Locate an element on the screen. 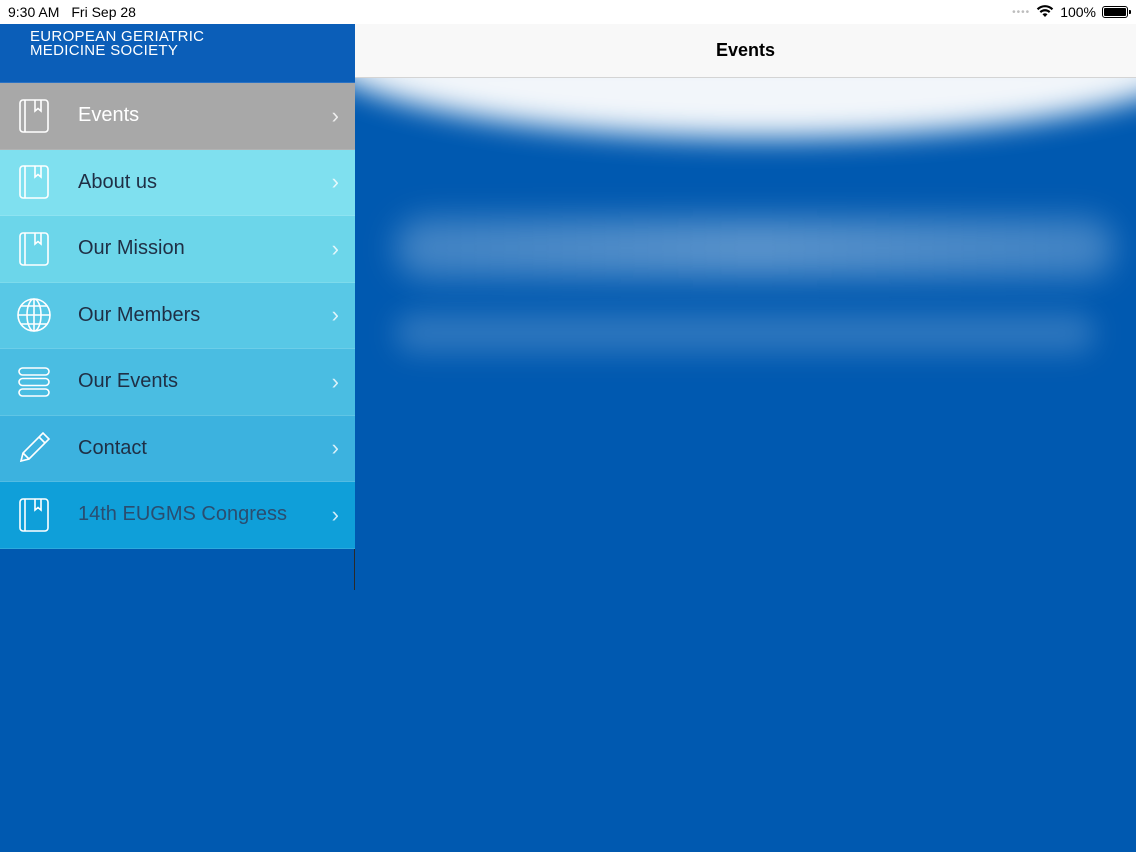 The width and height of the screenshot is (1136, 852). battery-percent: 100% is located at coordinates (1078, 12).